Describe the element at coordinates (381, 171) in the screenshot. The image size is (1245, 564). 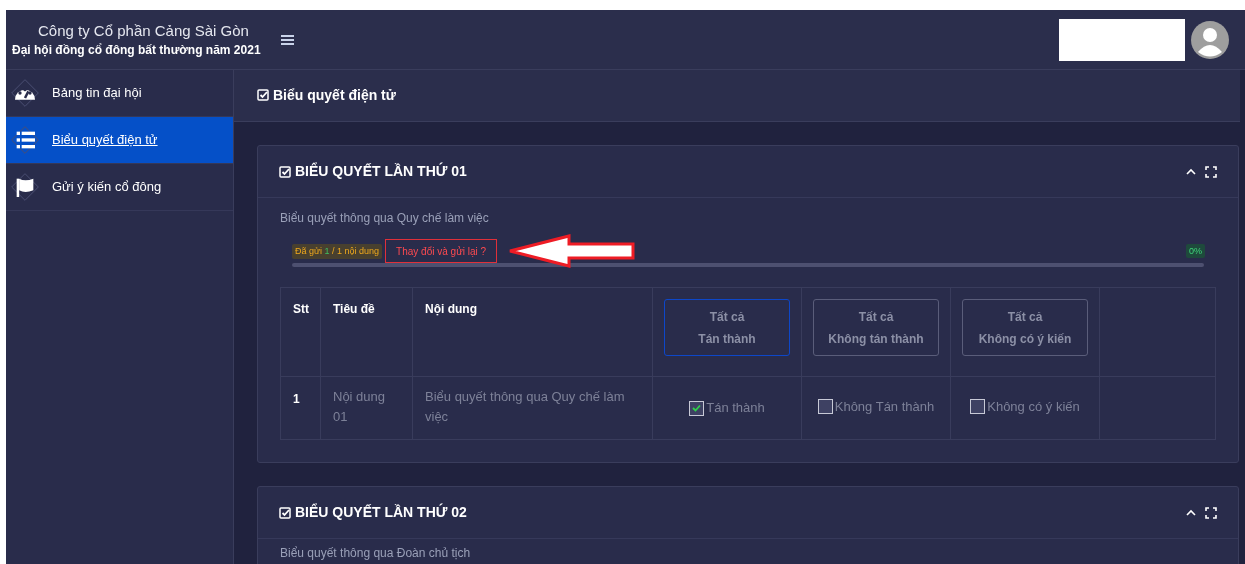
I see `poll-title: BIỂU QUYẾT LẦN THỨ 01` at that location.